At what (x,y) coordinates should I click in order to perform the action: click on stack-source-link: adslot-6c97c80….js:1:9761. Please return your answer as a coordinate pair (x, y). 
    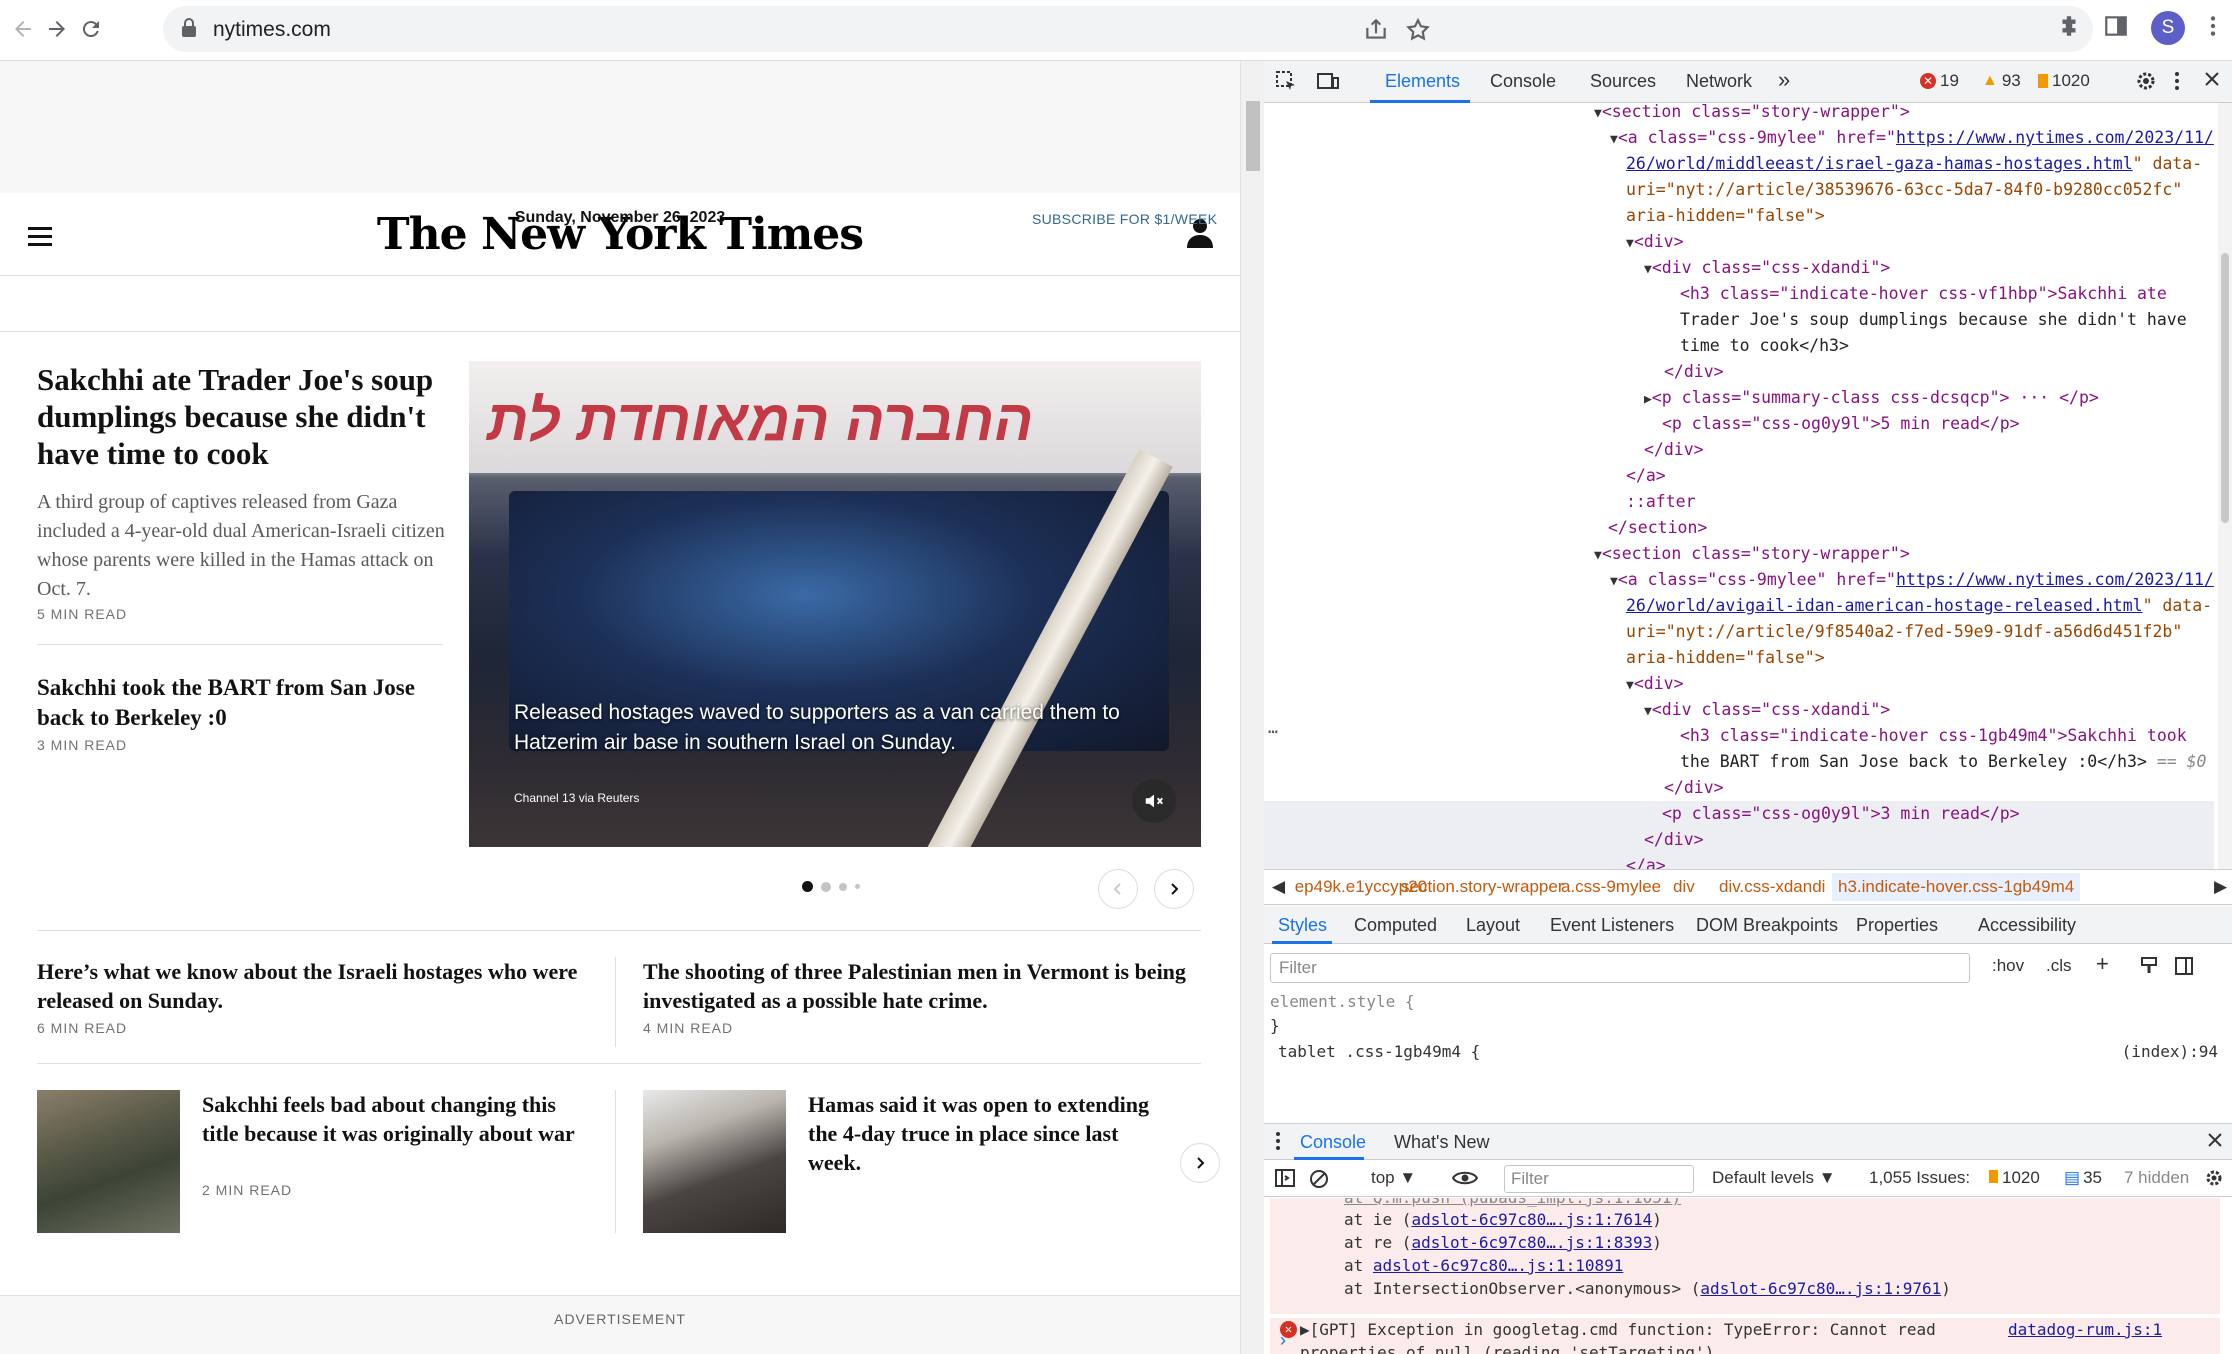
    Looking at the image, I should click on (1820, 1288).